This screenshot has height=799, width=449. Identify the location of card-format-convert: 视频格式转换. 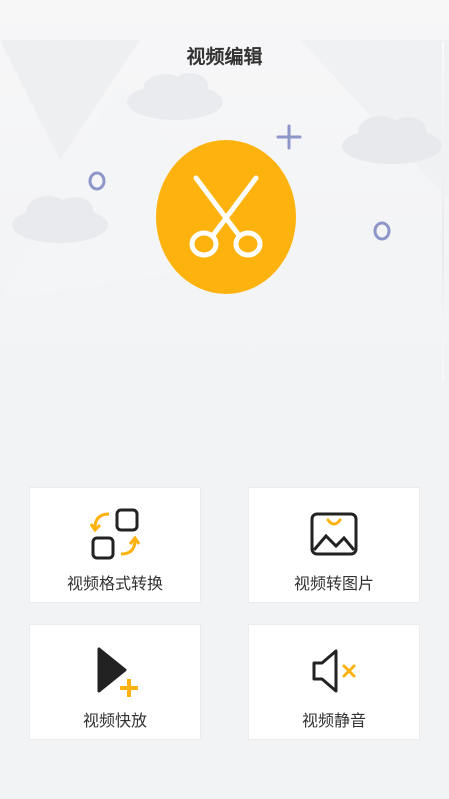
(115, 545).